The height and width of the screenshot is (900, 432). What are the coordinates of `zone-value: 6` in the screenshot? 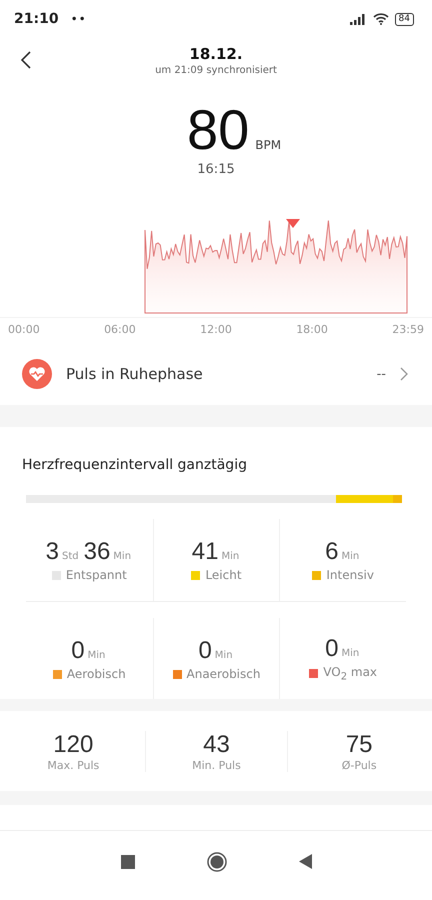 It's located at (331, 552).